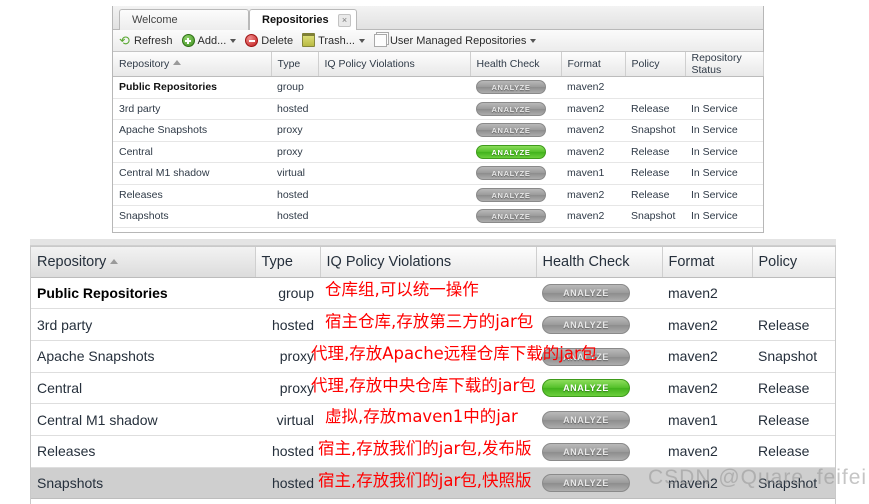 The width and height of the screenshot is (869, 504). I want to click on tab-strip: Welcome Repositories ×, so click(438, 18).